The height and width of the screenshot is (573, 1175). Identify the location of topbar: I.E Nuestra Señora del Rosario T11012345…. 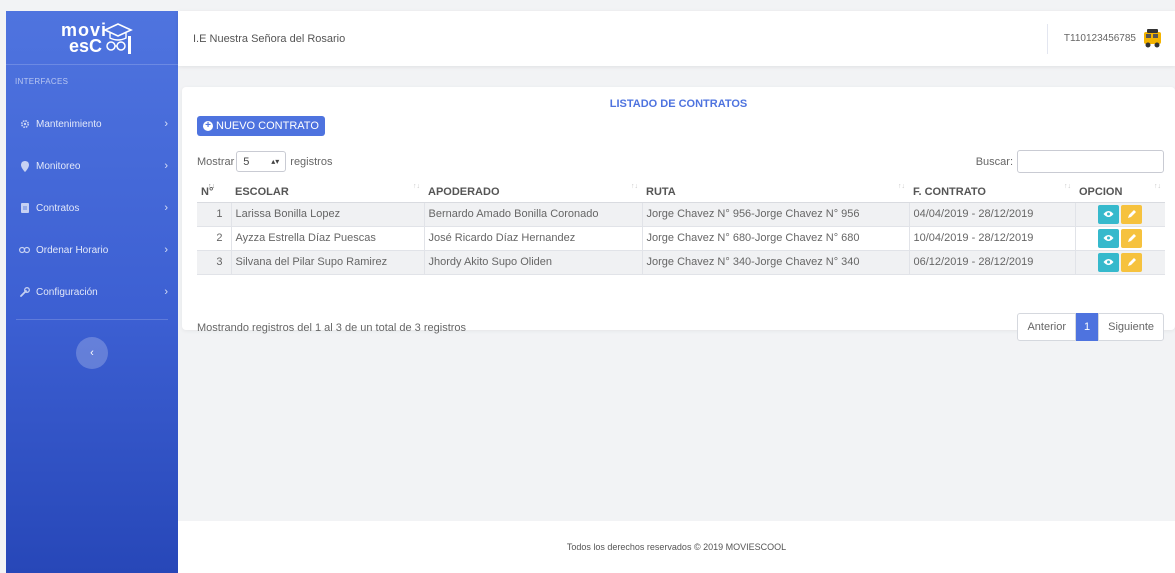
(676, 38).